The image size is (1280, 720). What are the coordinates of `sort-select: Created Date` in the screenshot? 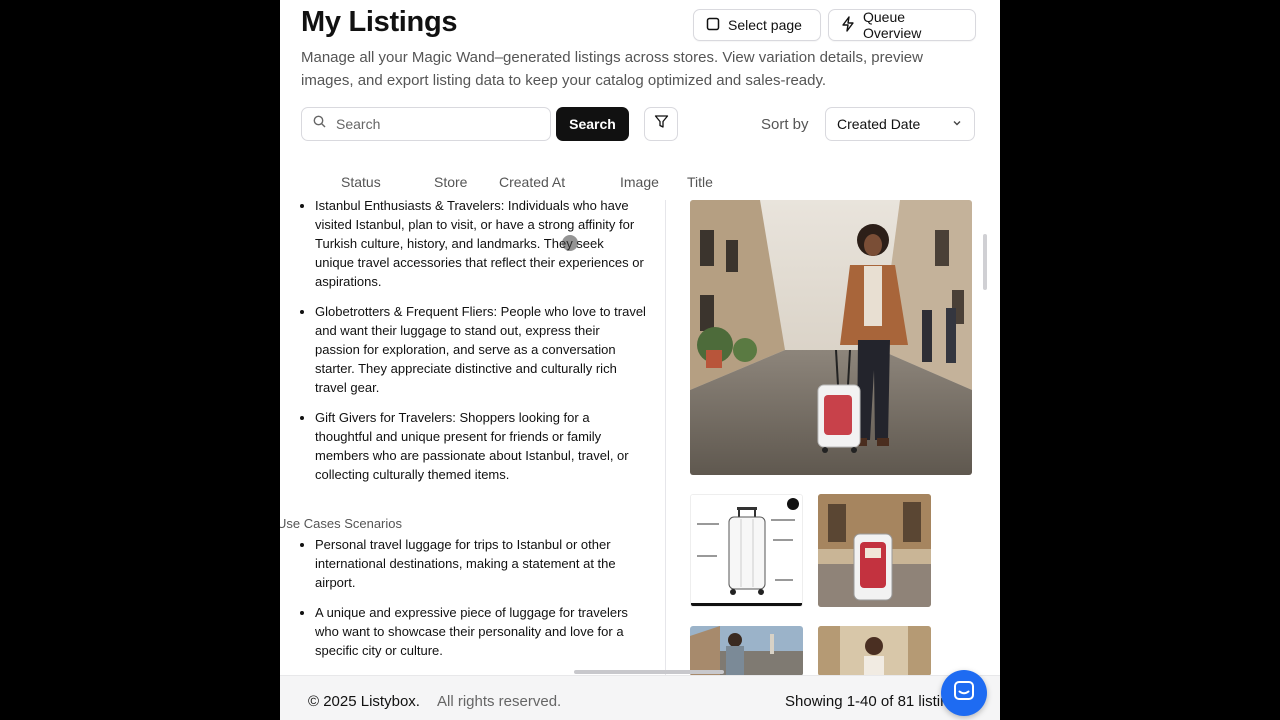 It's located at (900, 124).